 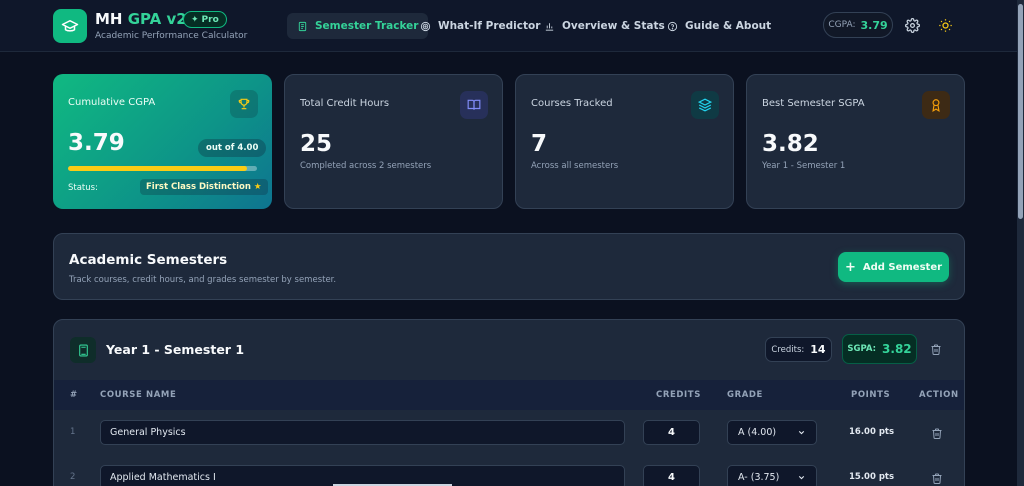 I want to click on clipboard-icon, so click(x=302, y=26).